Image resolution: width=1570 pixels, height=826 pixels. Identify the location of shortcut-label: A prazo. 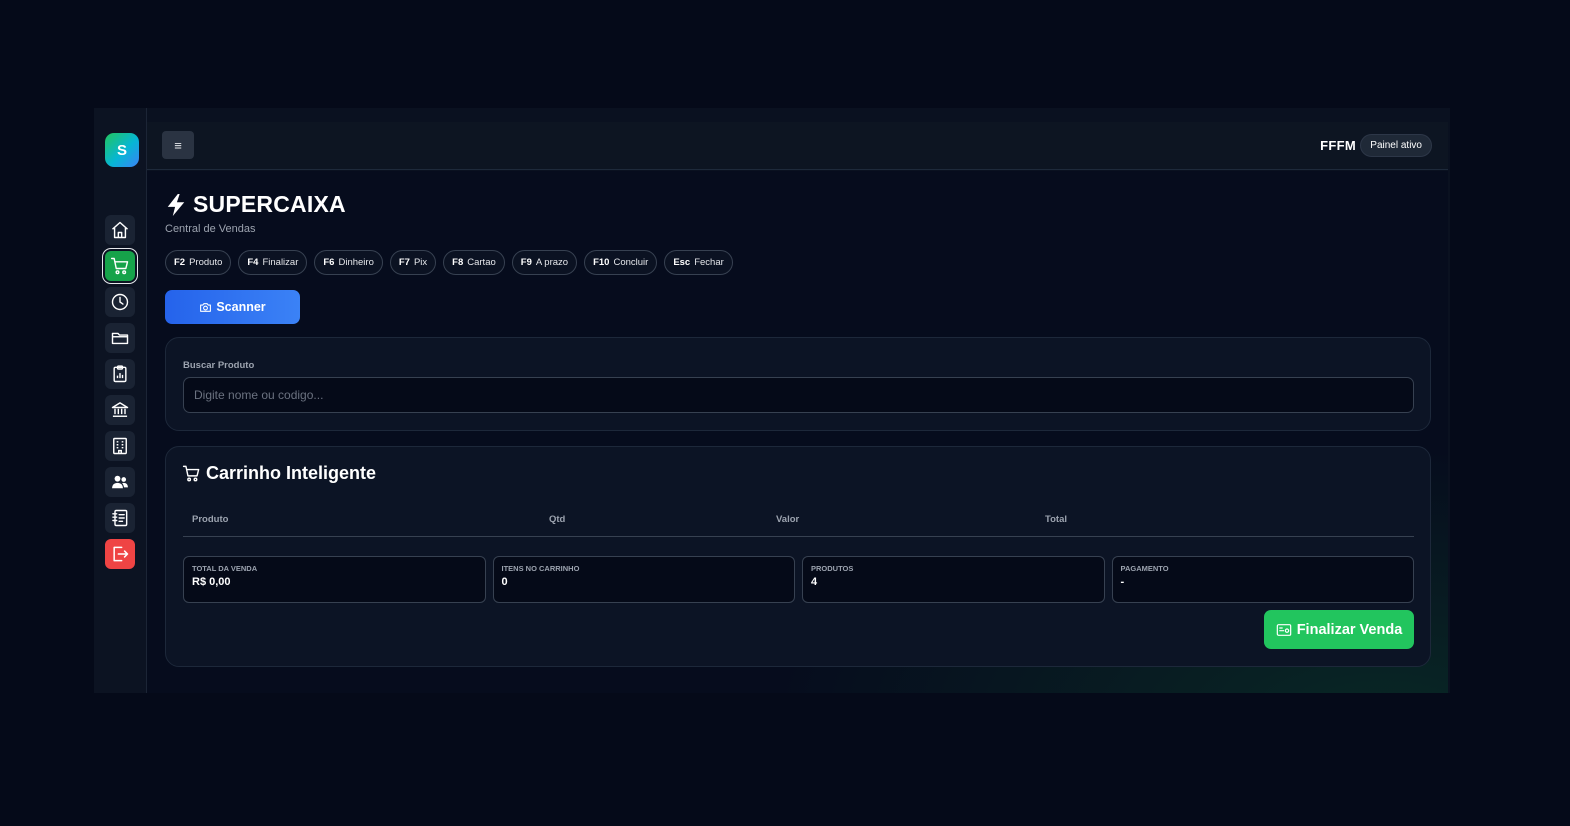
(552, 262).